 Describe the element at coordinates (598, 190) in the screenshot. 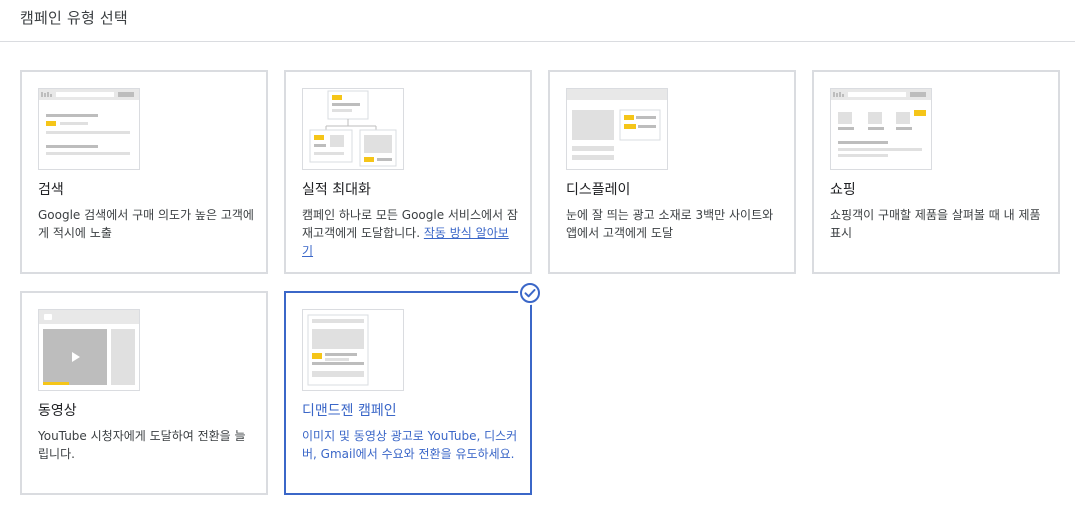

I see `card-title: 디스플레이` at that location.